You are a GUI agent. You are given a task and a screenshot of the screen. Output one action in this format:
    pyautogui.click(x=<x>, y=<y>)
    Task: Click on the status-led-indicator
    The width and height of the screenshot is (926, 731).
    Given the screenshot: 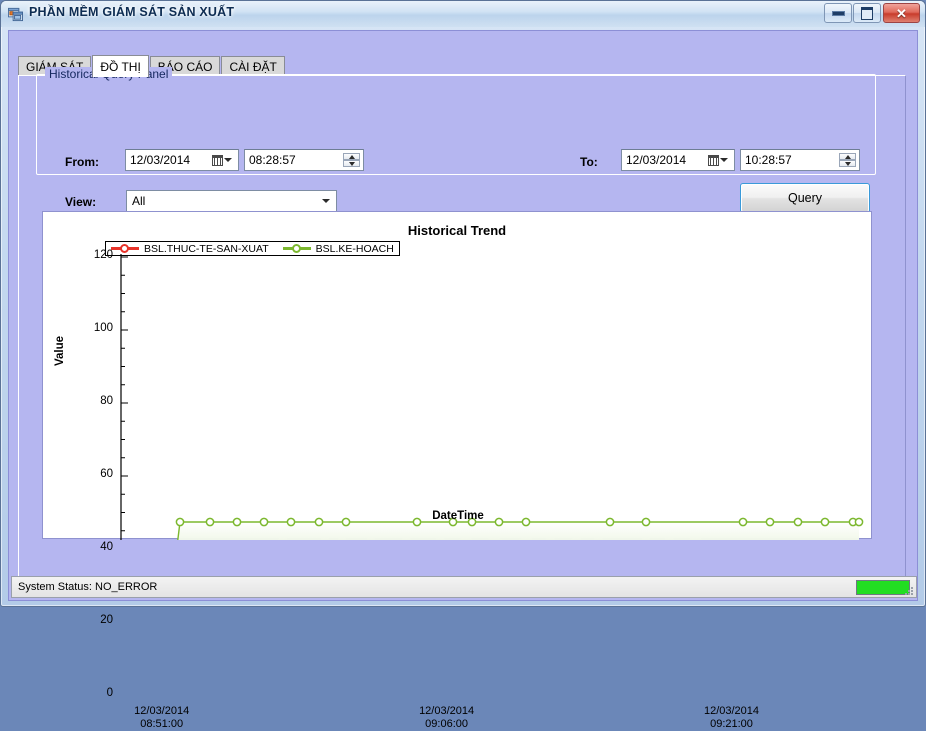 What is the action you would take?
    pyautogui.click(x=883, y=587)
    